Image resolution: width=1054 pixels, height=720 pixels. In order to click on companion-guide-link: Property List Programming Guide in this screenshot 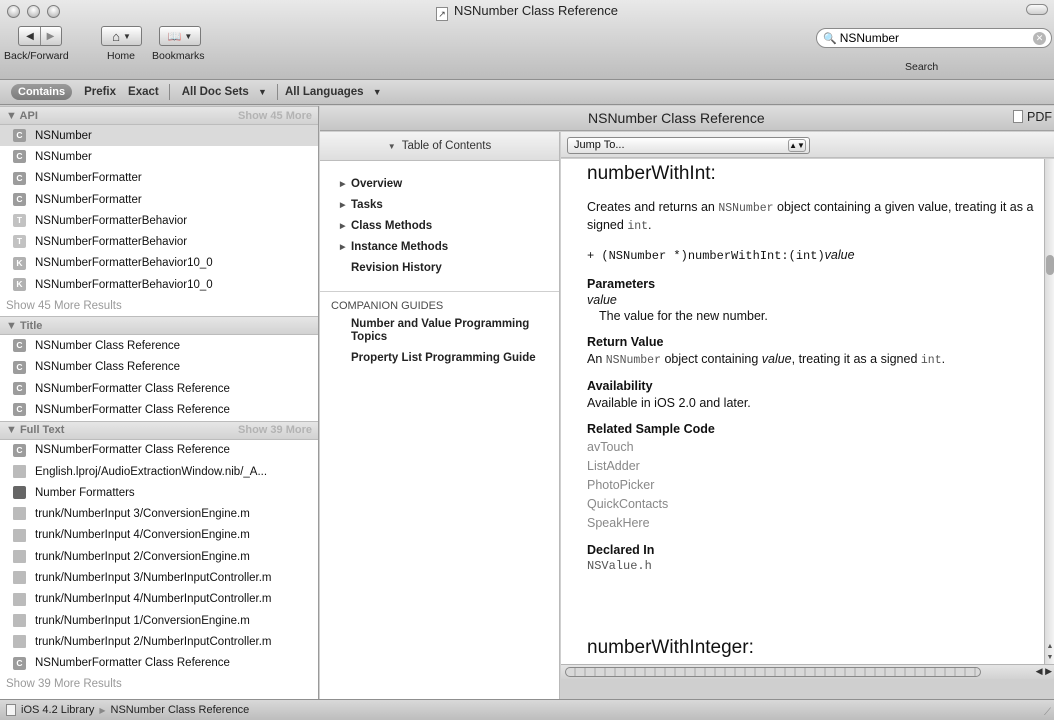, I will do `click(439, 358)`.